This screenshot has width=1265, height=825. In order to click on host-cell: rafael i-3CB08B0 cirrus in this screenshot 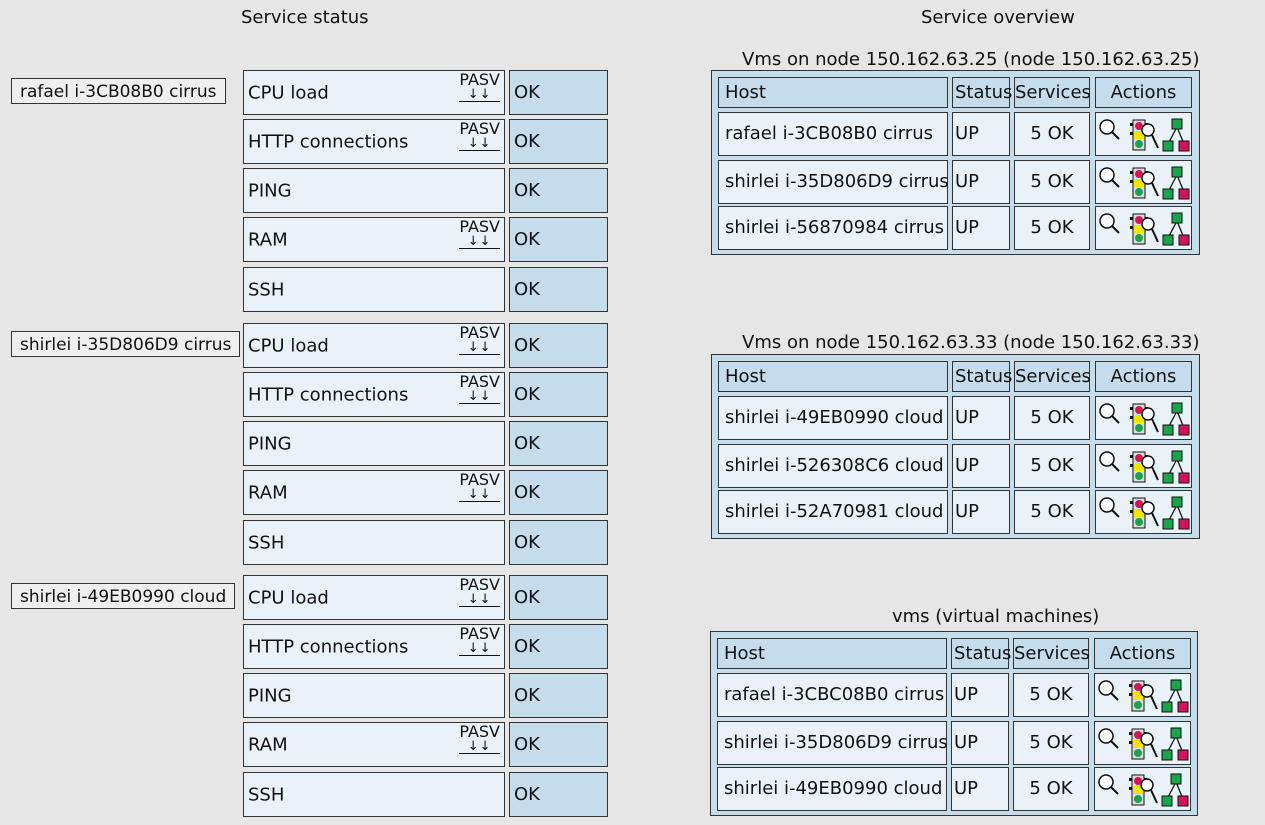, I will do `click(833, 134)`.